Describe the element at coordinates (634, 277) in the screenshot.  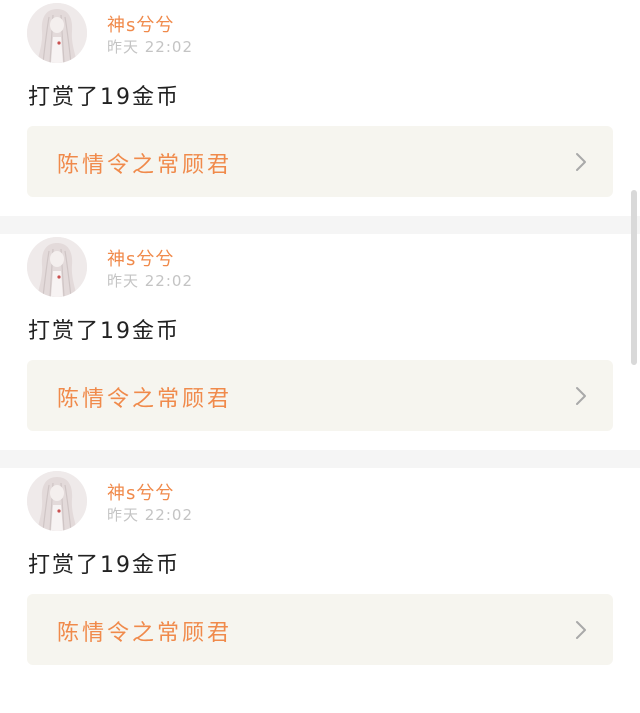
I see `vertical-scrollbar` at that location.